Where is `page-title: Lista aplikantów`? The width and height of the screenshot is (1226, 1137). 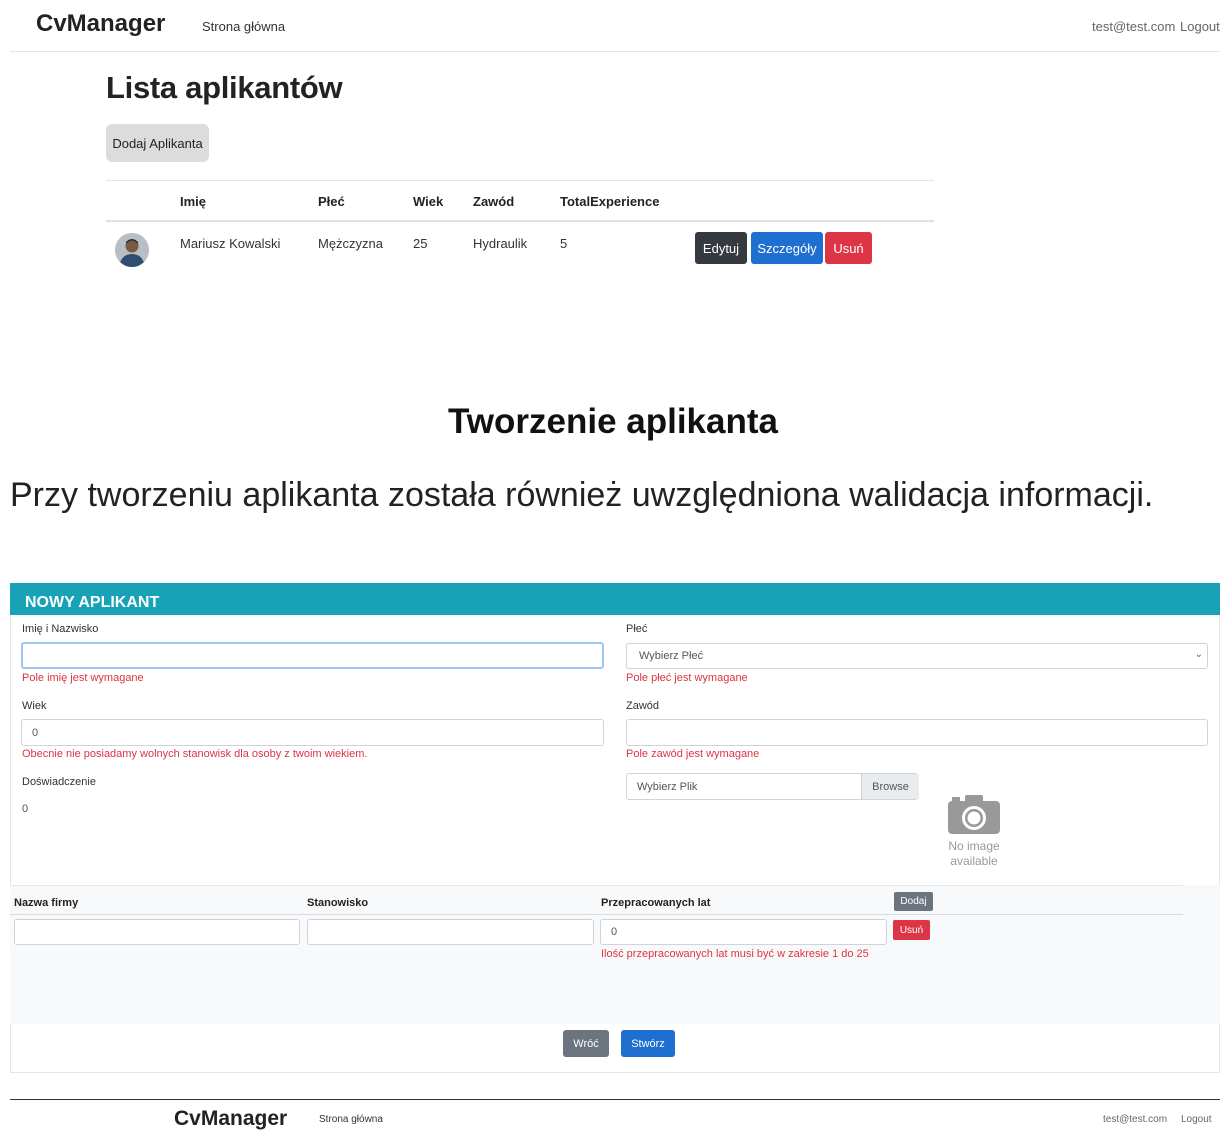
page-title: Lista aplikantów is located at coordinates (224, 87).